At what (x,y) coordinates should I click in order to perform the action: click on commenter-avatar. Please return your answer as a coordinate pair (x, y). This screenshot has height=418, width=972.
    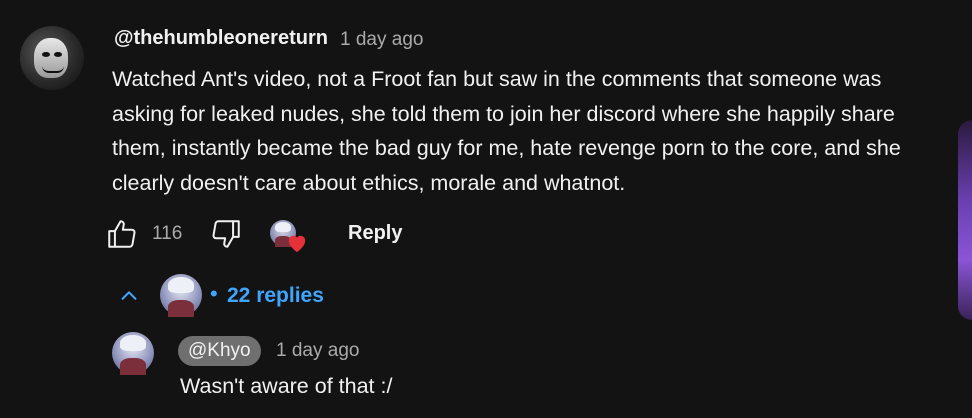
    Looking at the image, I should click on (52, 58).